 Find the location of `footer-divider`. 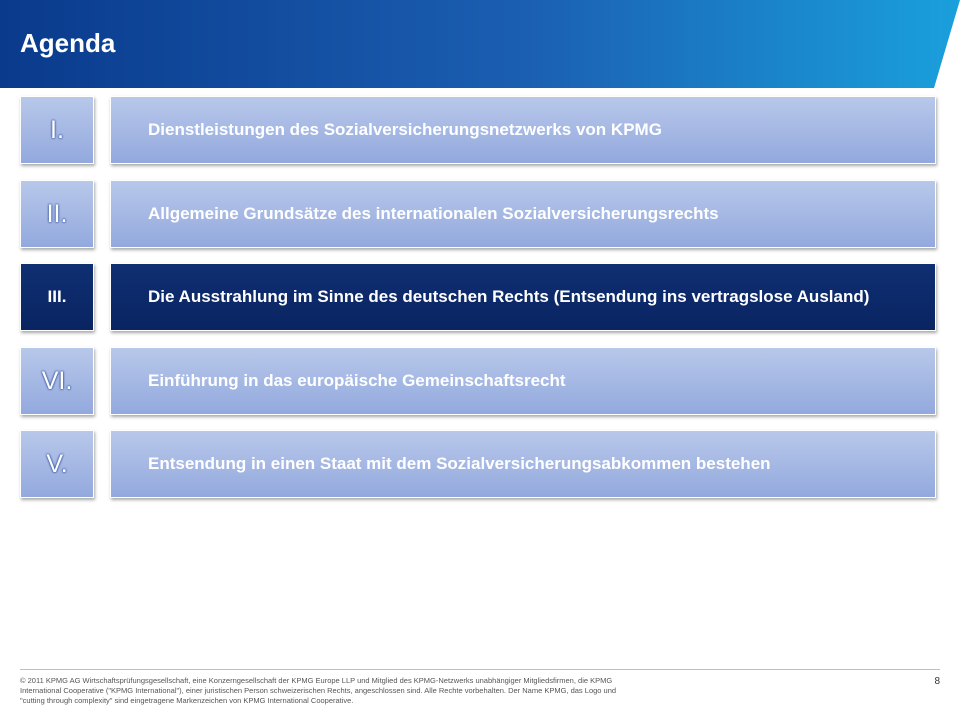

footer-divider is located at coordinates (480, 669).